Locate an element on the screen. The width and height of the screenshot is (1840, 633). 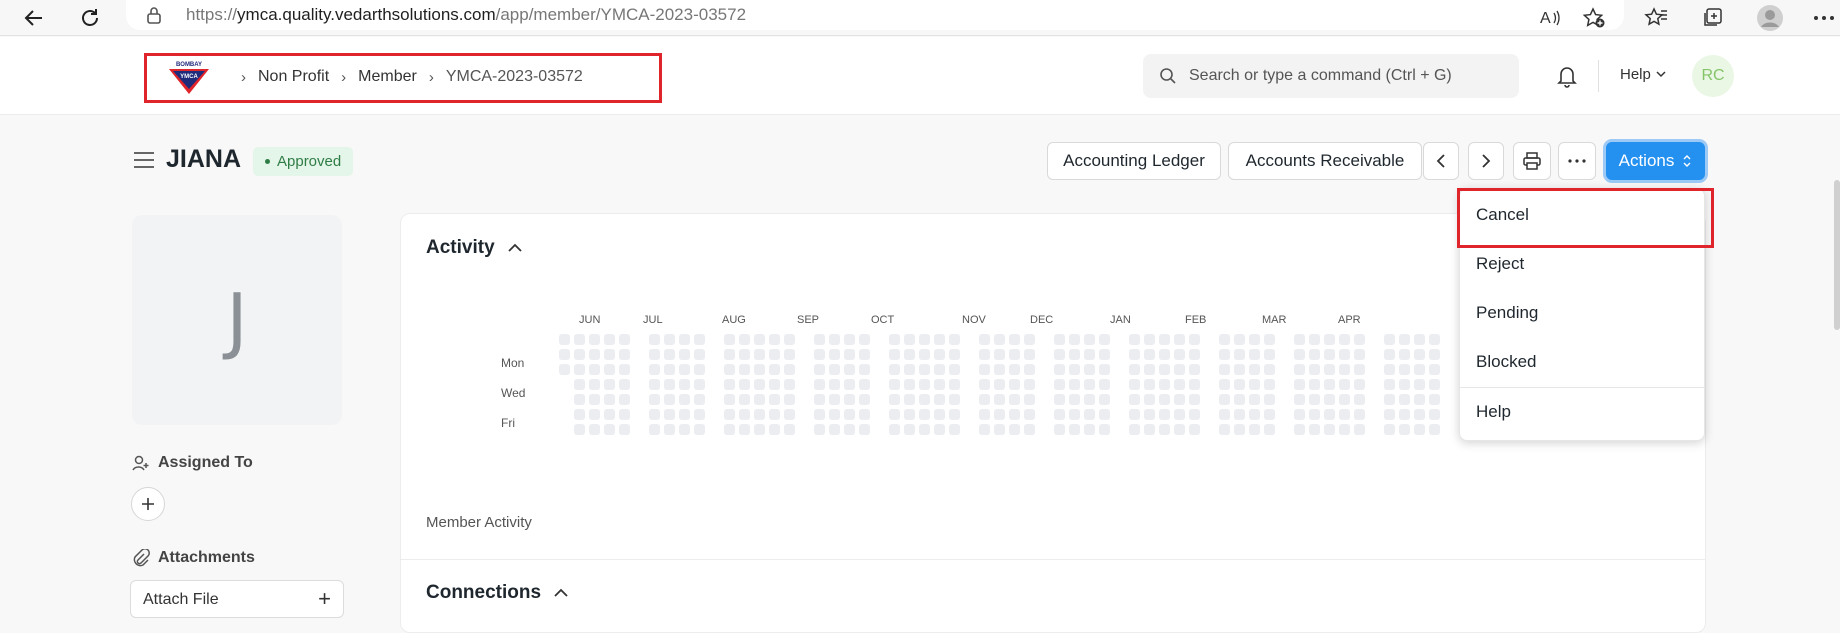
profile-icon is located at coordinates (1770, 18).